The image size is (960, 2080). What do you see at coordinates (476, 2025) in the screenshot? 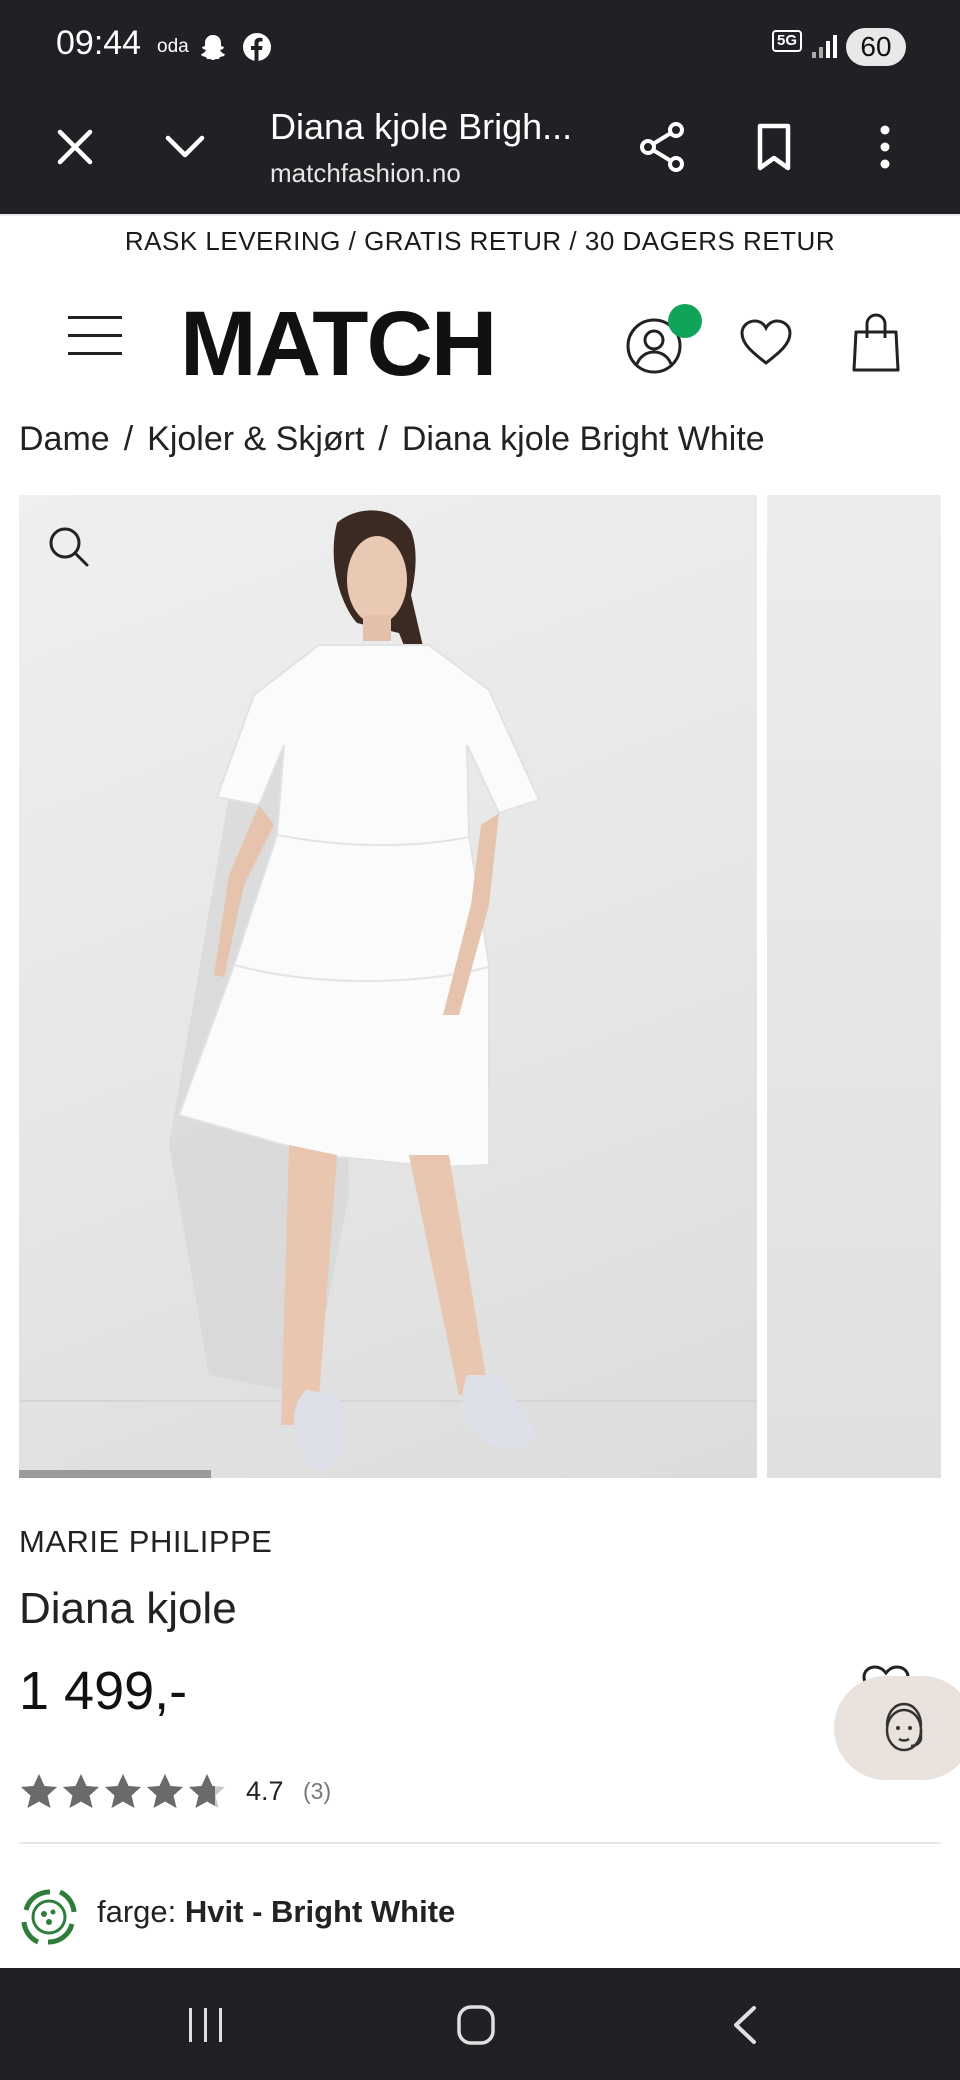
I see `home-icon` at bounding box center [476, 2025].